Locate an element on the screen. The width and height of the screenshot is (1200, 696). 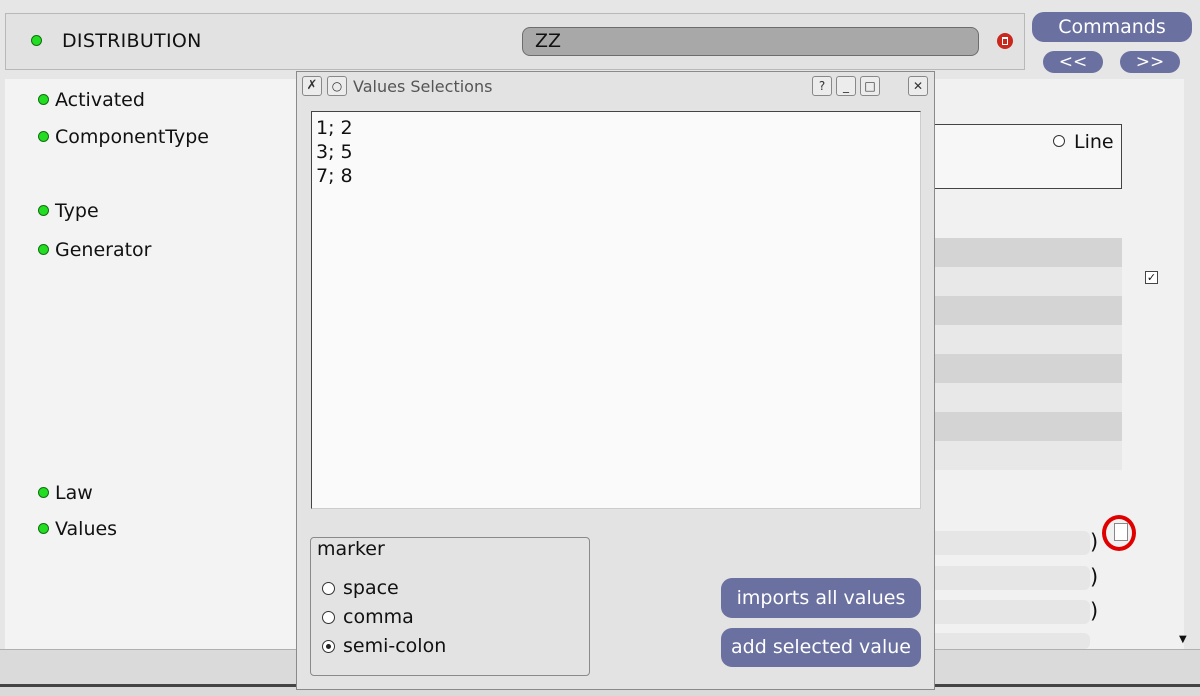
maximize-icon: □ is located at coordinates (870, 86).